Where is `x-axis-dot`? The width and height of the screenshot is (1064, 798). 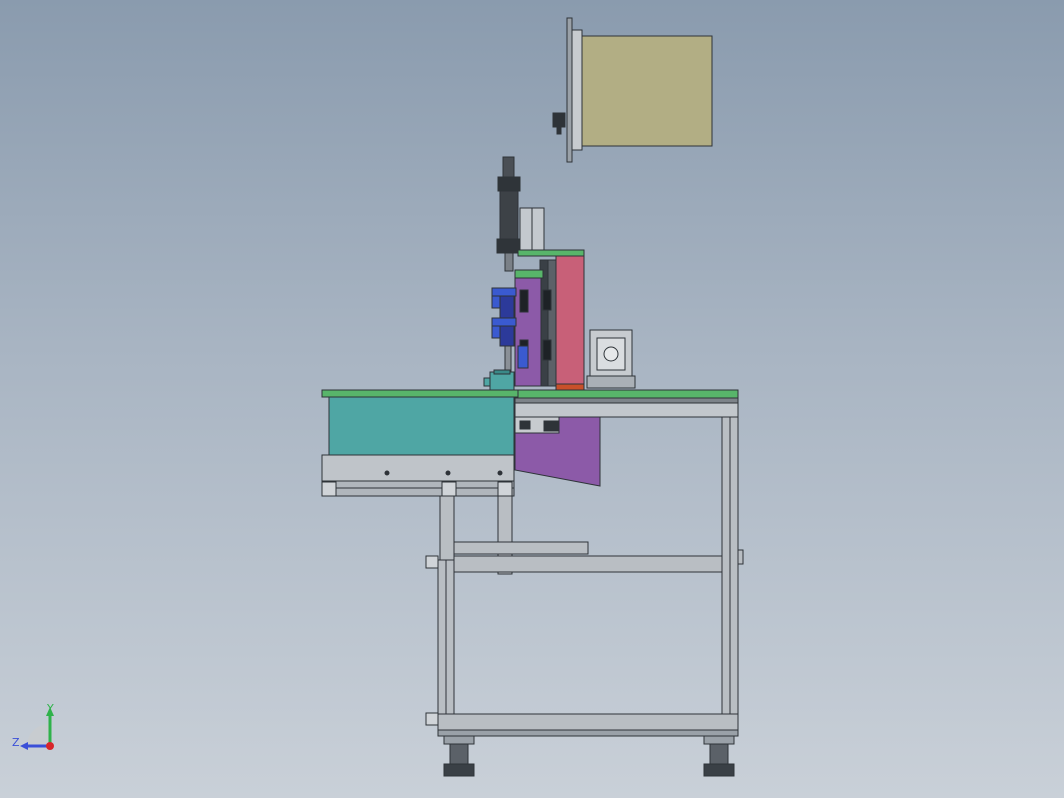 x-axis-dot is located at coordinates (50, 746).